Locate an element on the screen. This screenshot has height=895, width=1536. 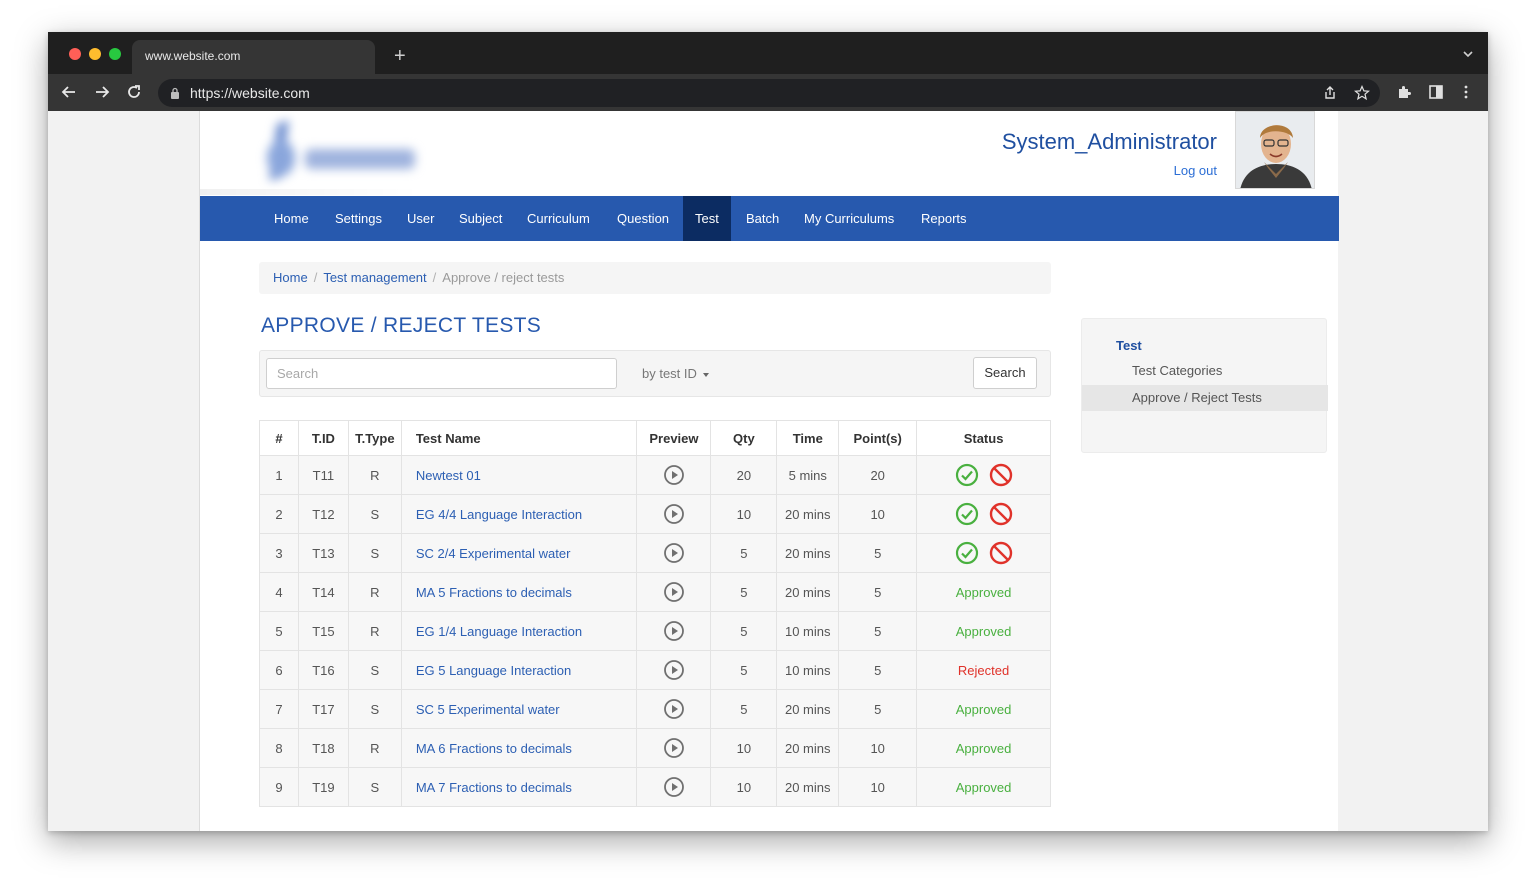
cell-test-id: T12 is located at coordinates (323, 514).